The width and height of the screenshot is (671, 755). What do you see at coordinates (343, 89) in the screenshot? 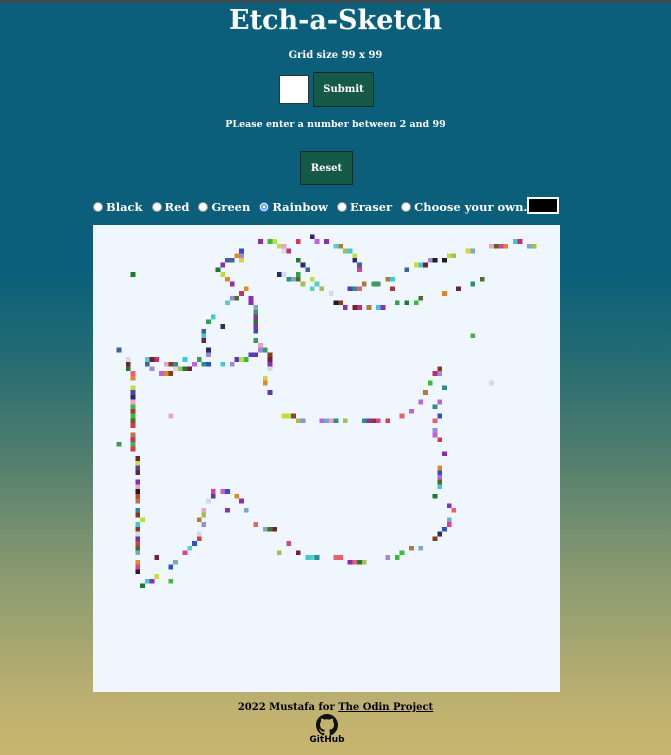
I see `submit-button: Submit` at bounding box center [343, 89].